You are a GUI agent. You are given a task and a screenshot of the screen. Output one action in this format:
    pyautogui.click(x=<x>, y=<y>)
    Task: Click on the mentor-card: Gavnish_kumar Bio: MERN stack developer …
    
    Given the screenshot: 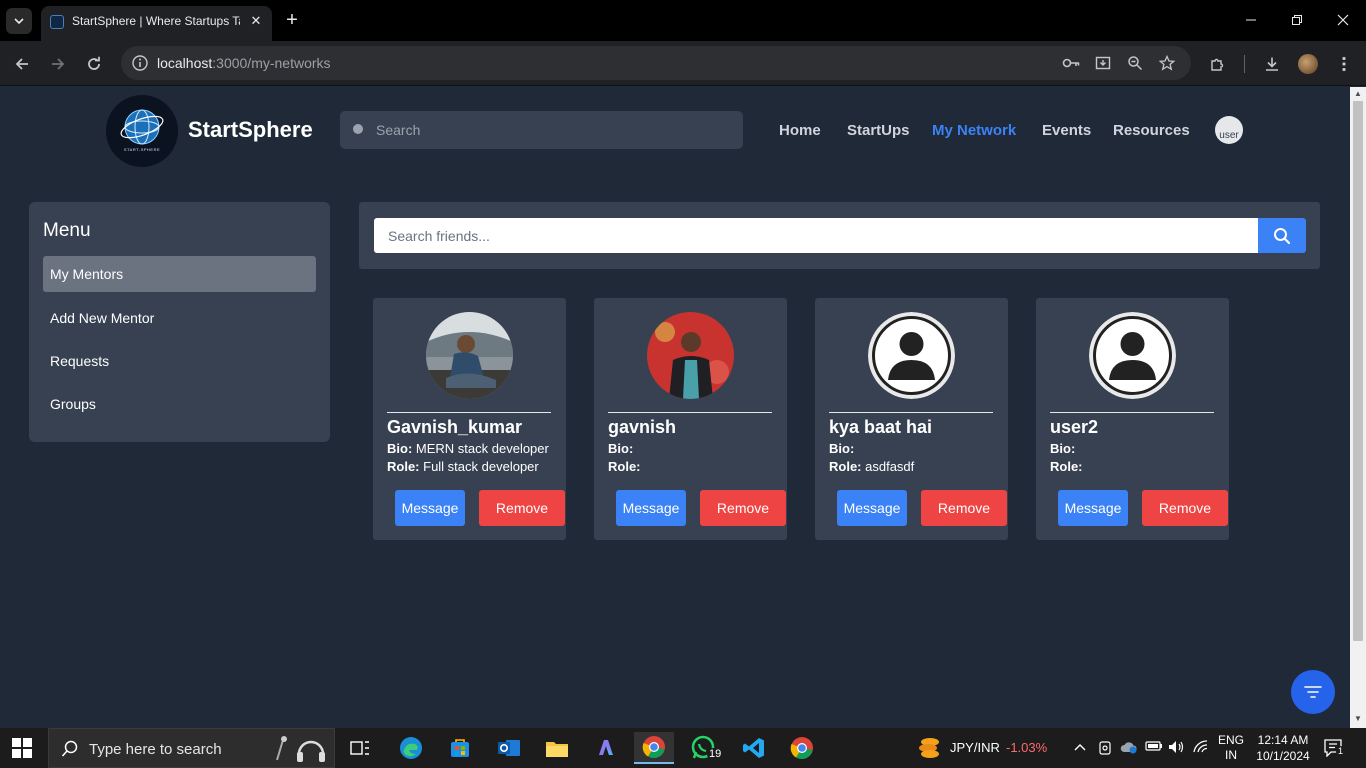 What is the action you would take?
    pyautogui.click(x=469, y=419)
    